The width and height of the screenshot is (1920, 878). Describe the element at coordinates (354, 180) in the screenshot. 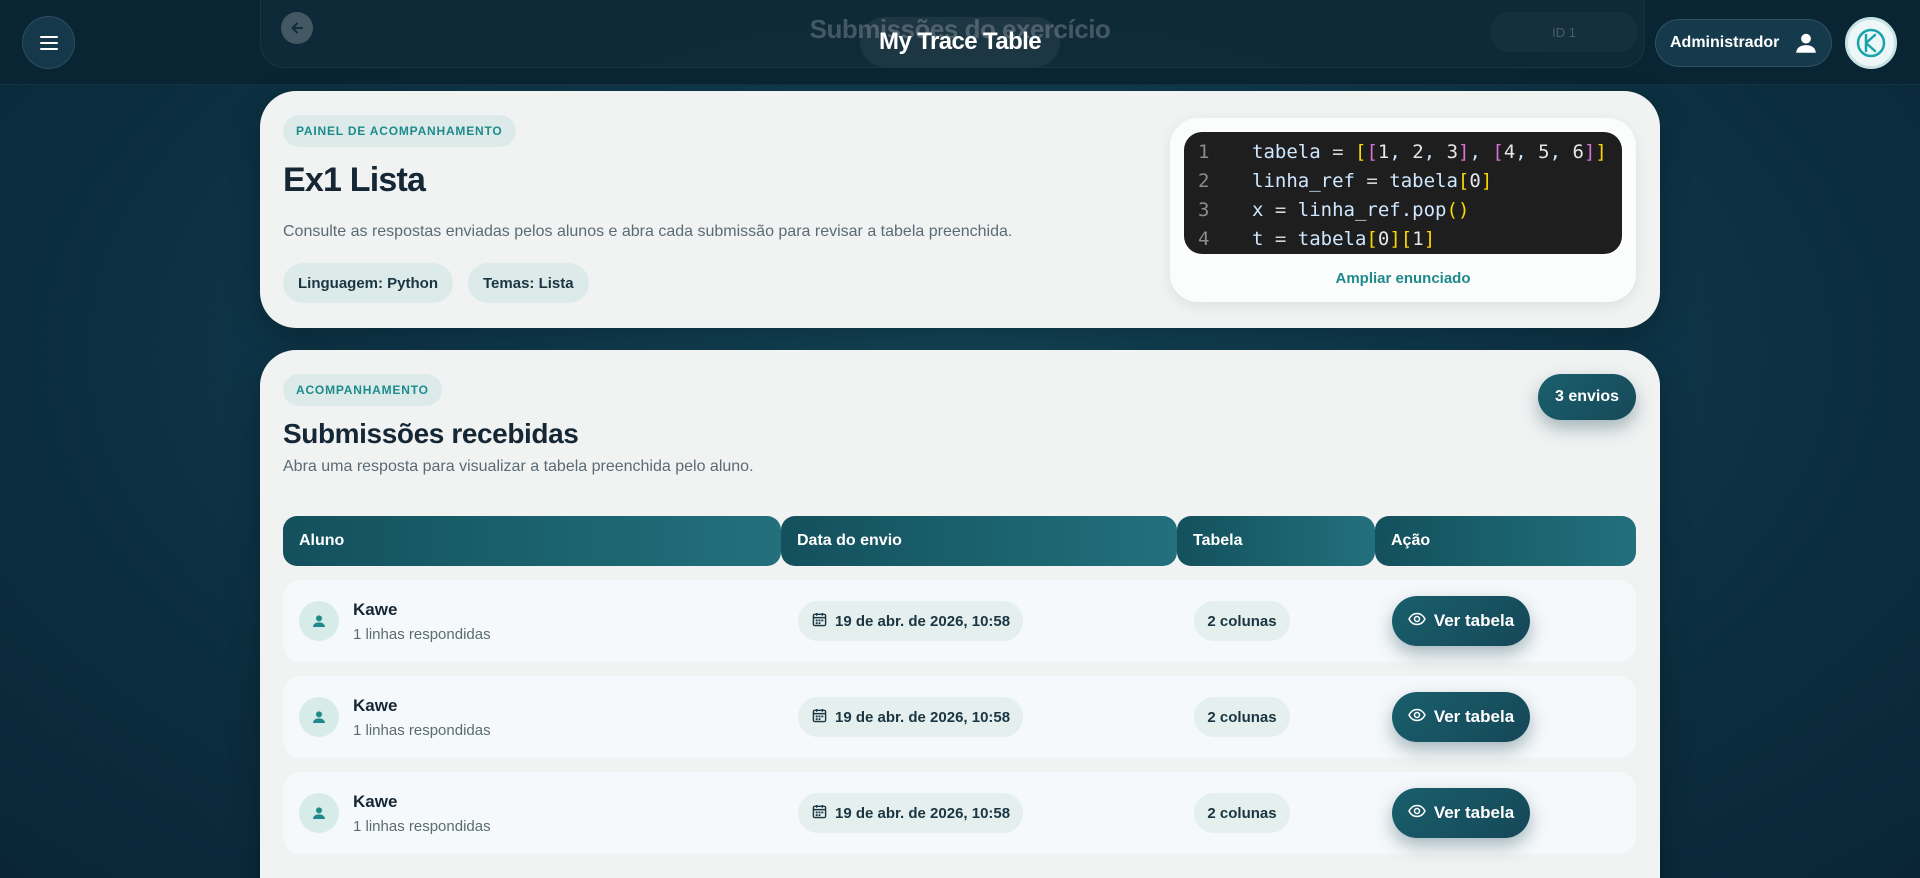

I see `exercise-title: Ex1 Lista` at that location.